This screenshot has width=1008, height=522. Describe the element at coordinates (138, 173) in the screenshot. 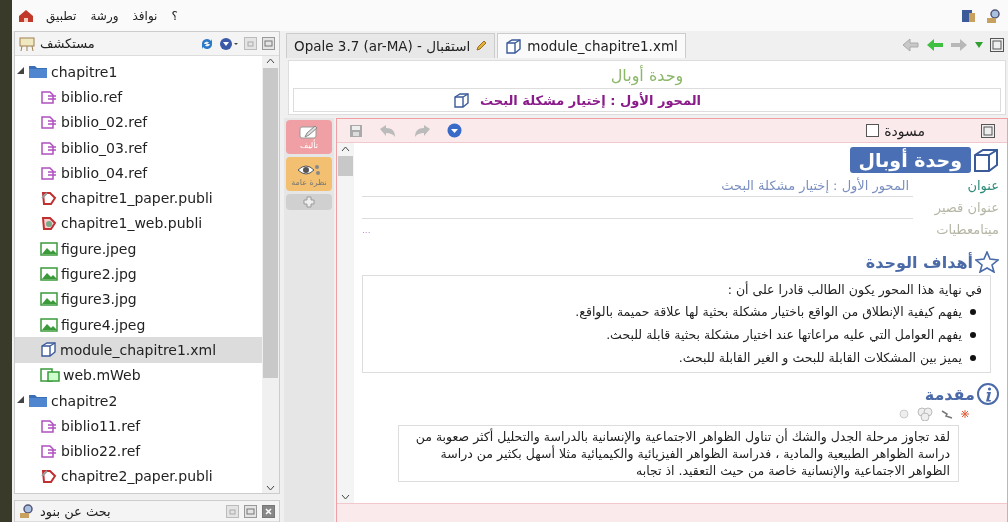

I see `tree-item: biblio_04.ref` at that location.